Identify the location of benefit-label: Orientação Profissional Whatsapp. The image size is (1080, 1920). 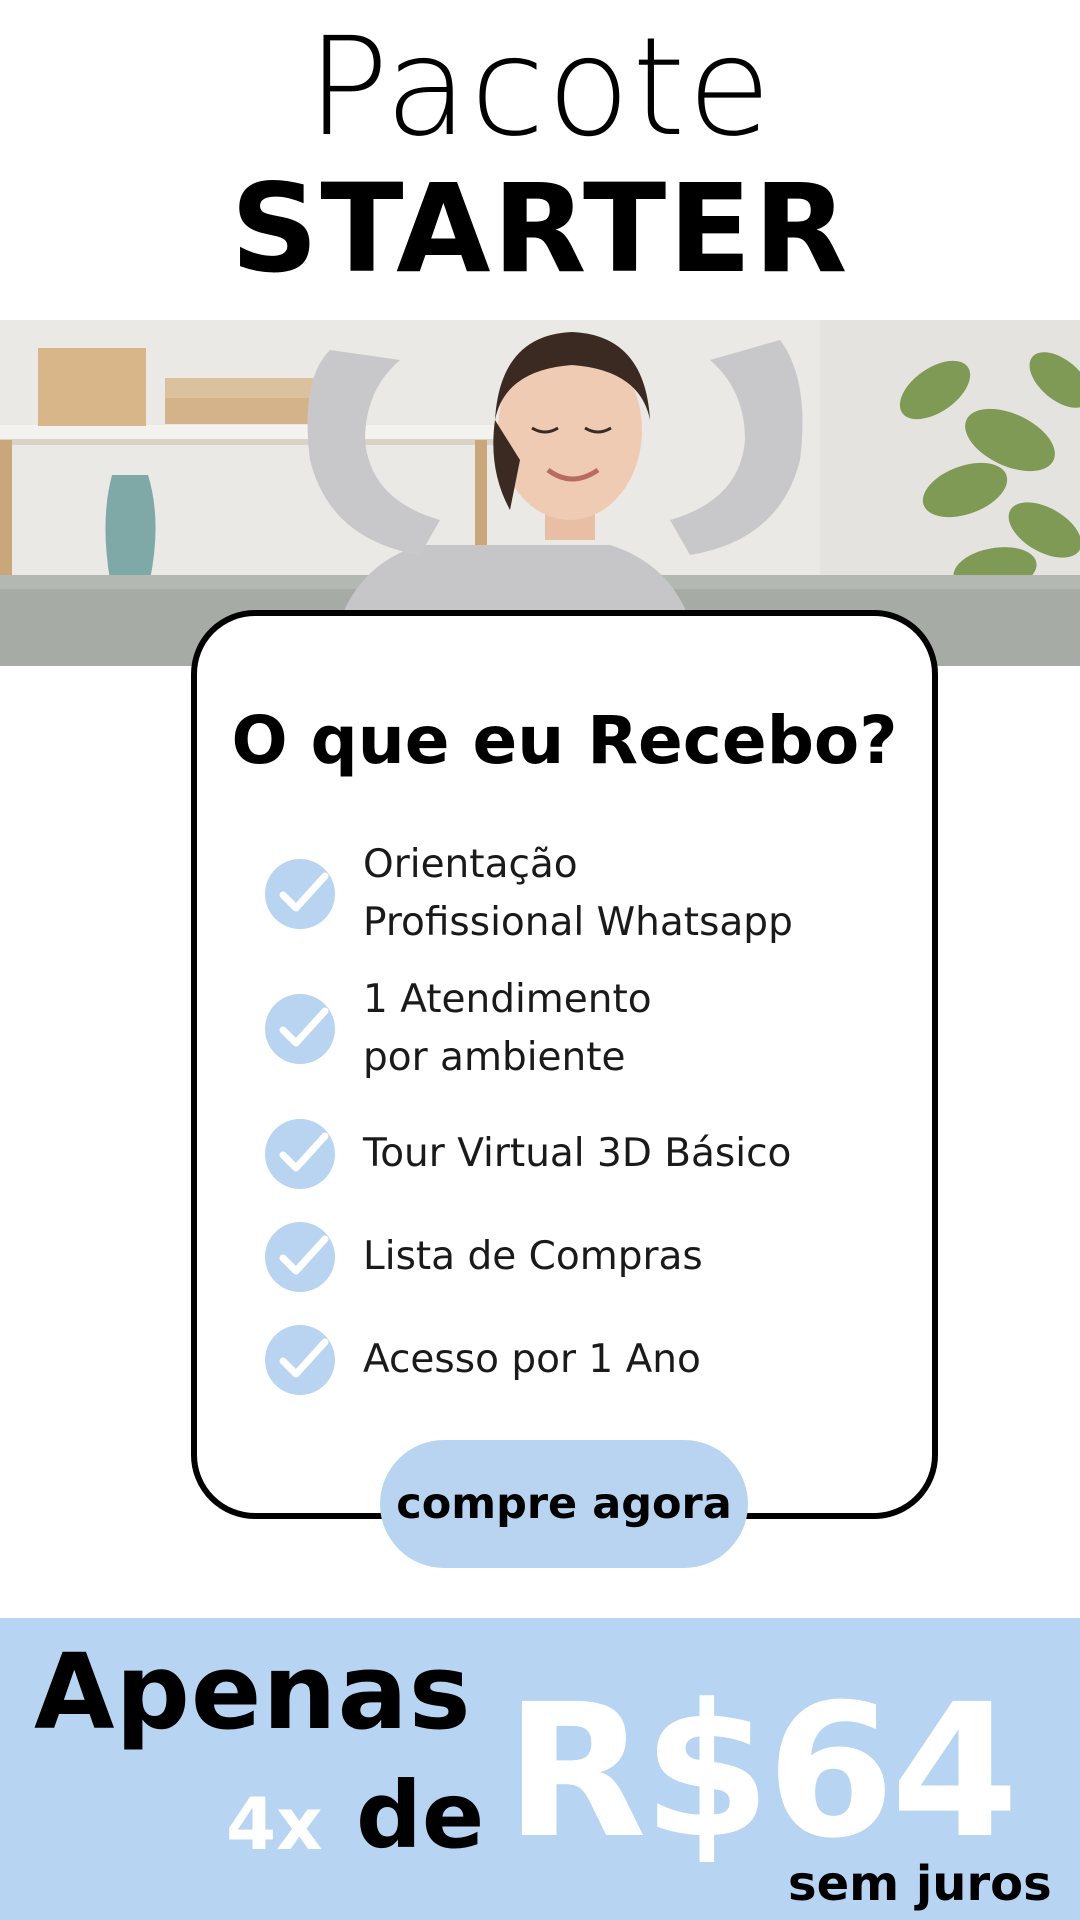
(578, 893).